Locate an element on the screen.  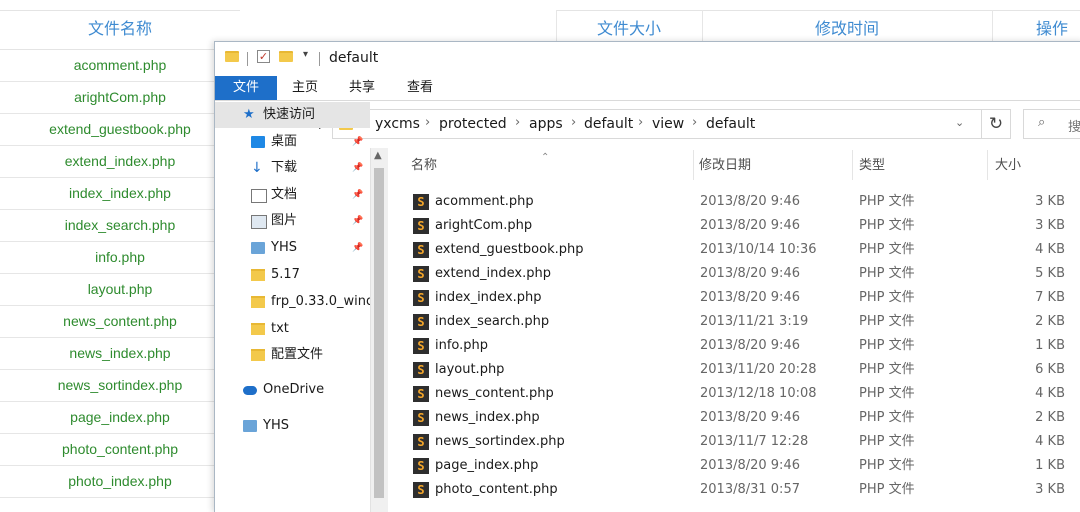
web-file-link: news_sortindex.php is located at coordinates (120, 385).